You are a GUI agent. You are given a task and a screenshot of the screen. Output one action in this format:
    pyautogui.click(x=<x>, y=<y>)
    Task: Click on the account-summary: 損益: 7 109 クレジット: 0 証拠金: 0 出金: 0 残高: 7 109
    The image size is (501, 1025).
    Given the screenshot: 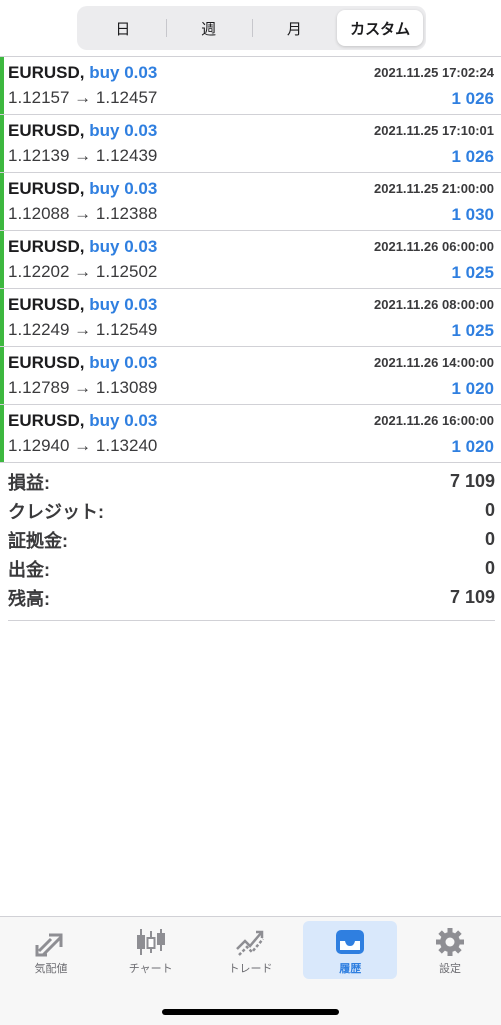 What is the action you would take?
    pyautogui.click(x=251, y=544)
    